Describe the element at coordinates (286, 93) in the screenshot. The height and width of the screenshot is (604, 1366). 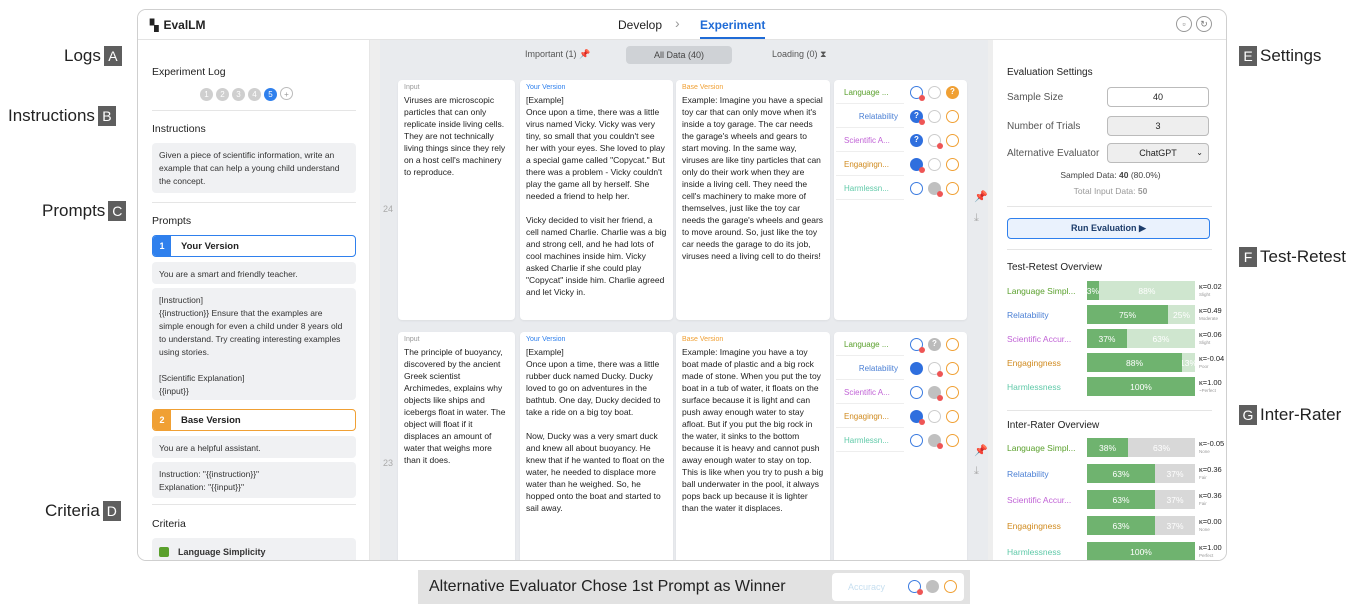
I see `add-log-icon: +` at that location.